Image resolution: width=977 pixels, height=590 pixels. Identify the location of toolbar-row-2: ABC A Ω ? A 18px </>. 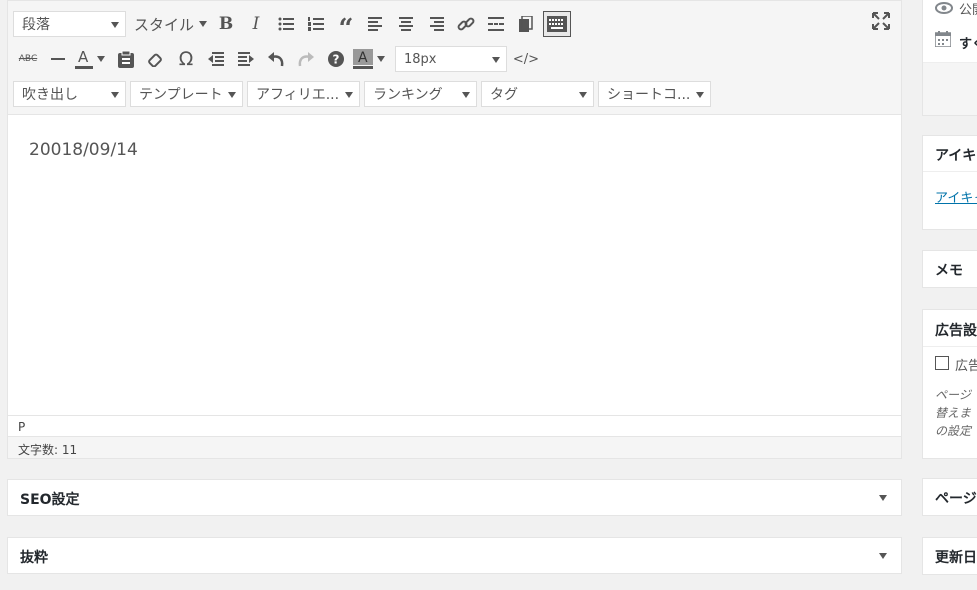
(277, 59).